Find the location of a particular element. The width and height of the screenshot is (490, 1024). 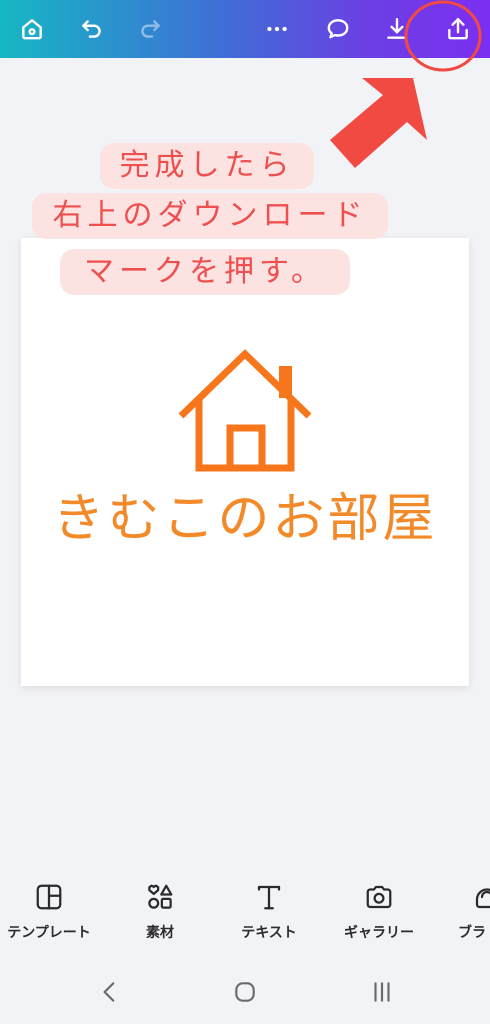

annotation-line-2: 右上のダウンロード is located at coordinates (210, 216).